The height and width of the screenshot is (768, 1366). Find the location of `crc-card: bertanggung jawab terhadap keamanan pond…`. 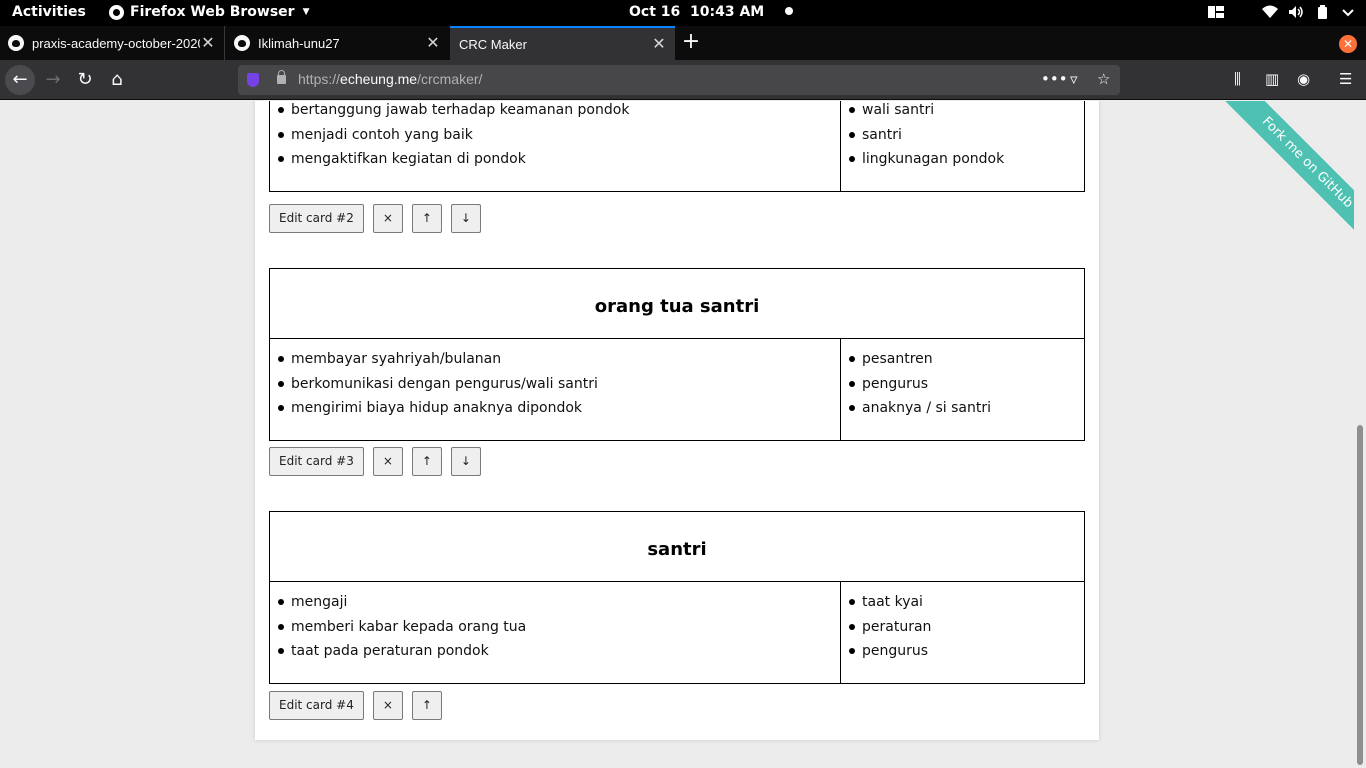

crc-card: bertanggung jawab terhadap keamanan pond… is located at coordinates (677, 146).